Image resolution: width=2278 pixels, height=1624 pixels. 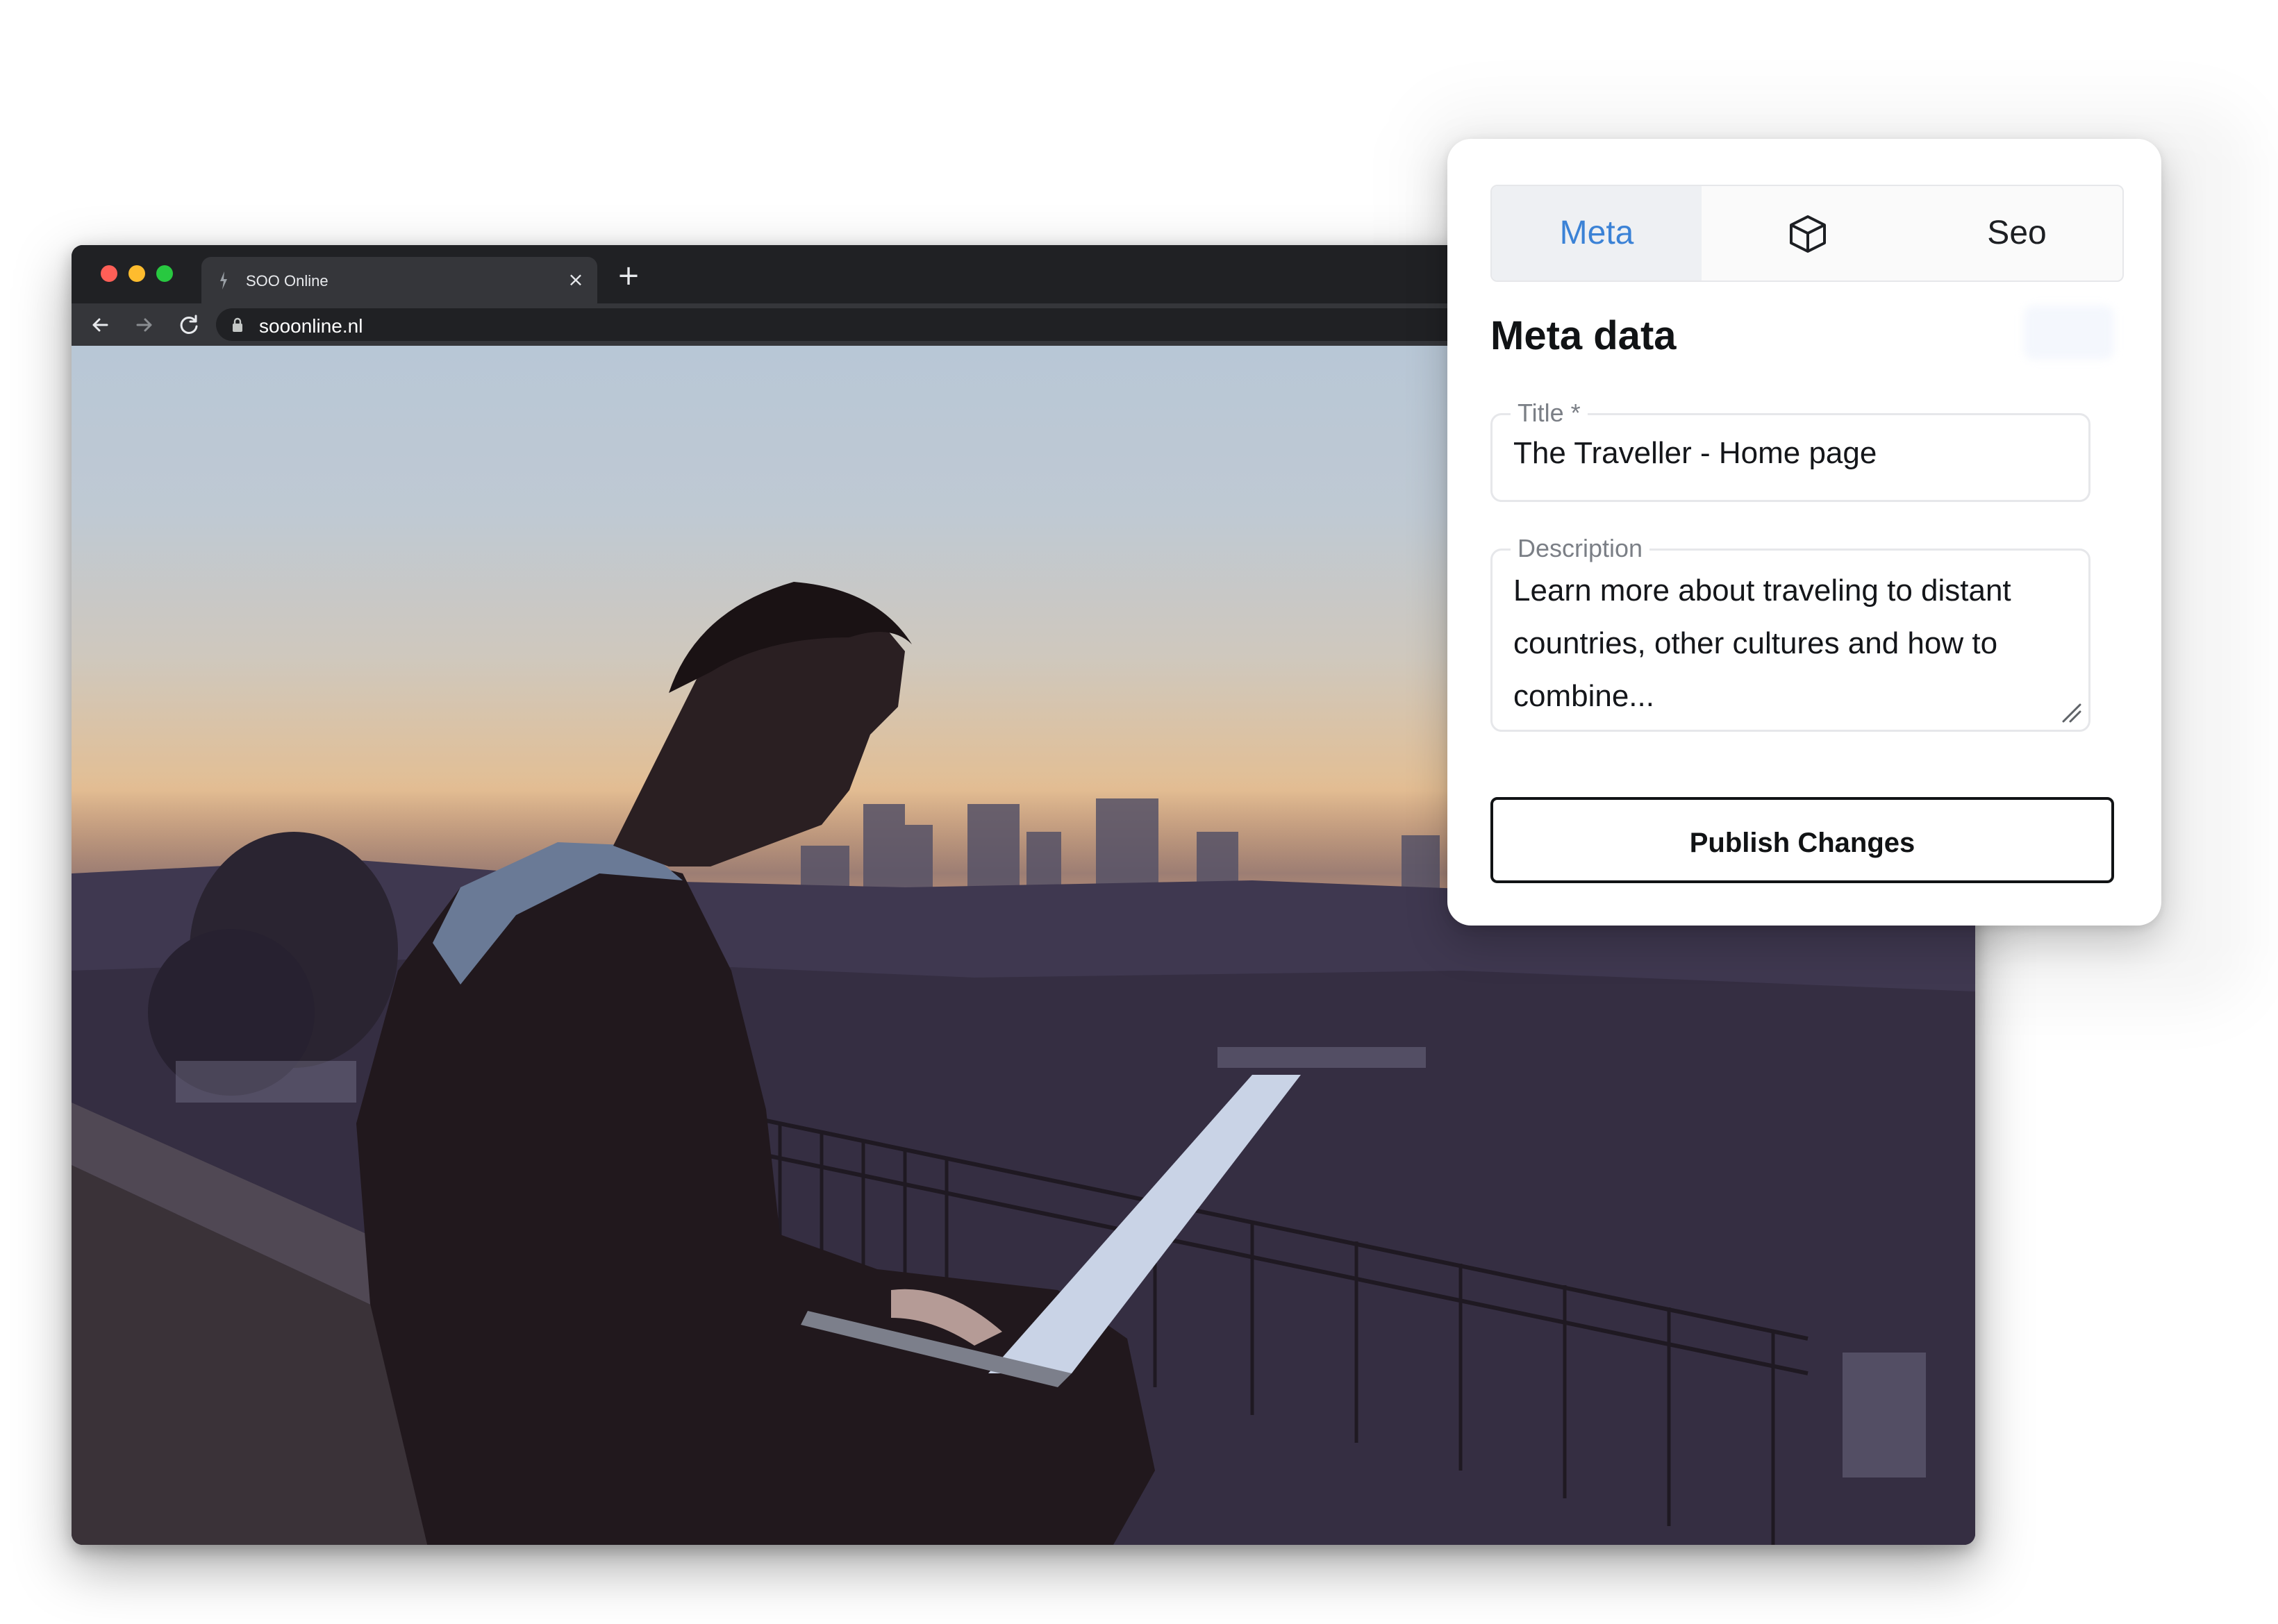 What do you see at coordinates (164, 273) in the screenshot?
I see `maximize-window-button` at bounding box center [164, 273].